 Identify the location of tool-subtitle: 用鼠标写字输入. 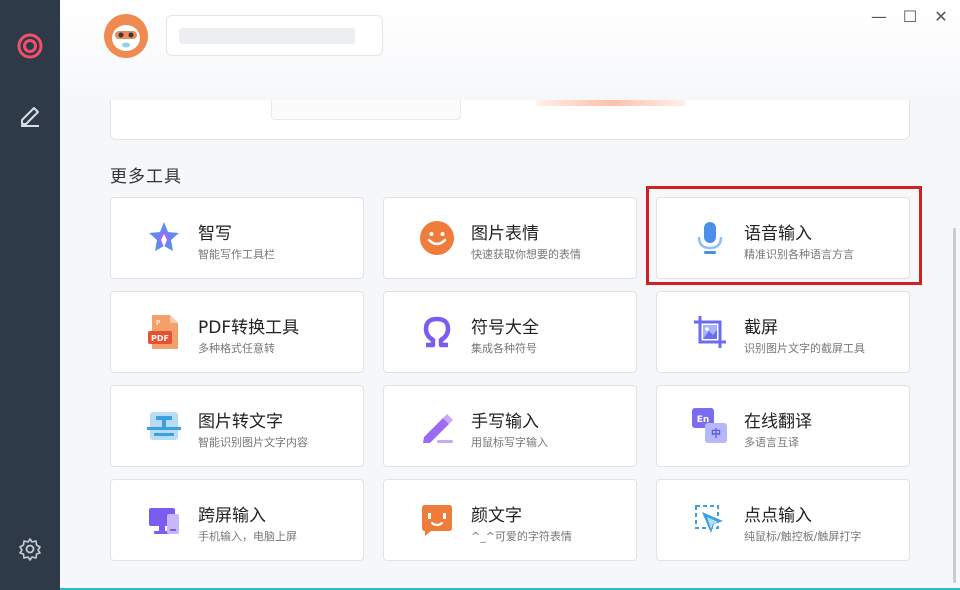
(509, 442).